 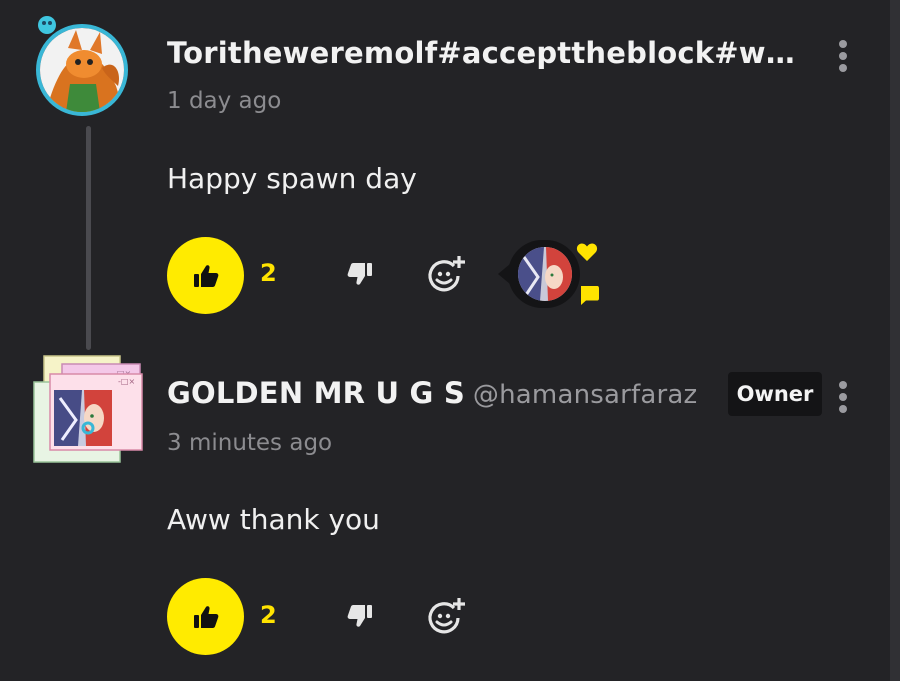 What do you see at coordinates (590, 295) in the screenshot?
I see `chat-bubble-icon` at bounding box center [590, 295].